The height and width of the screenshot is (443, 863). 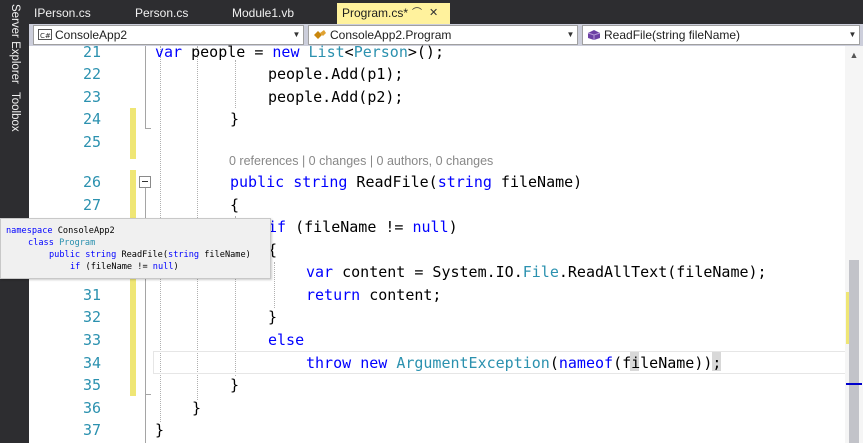 I want to click on line-number: 37, so click(x=91, y=430).